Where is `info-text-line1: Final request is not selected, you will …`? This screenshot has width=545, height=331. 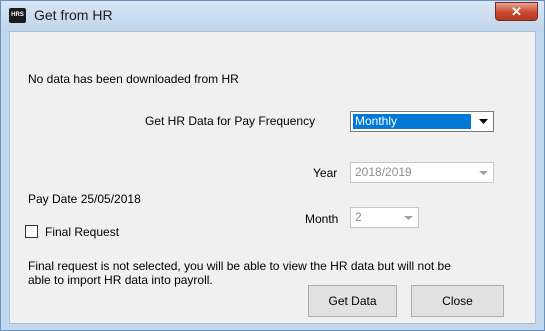 info-text-line1: Final request is not selected, you will … is located at coordinates (239, 266).